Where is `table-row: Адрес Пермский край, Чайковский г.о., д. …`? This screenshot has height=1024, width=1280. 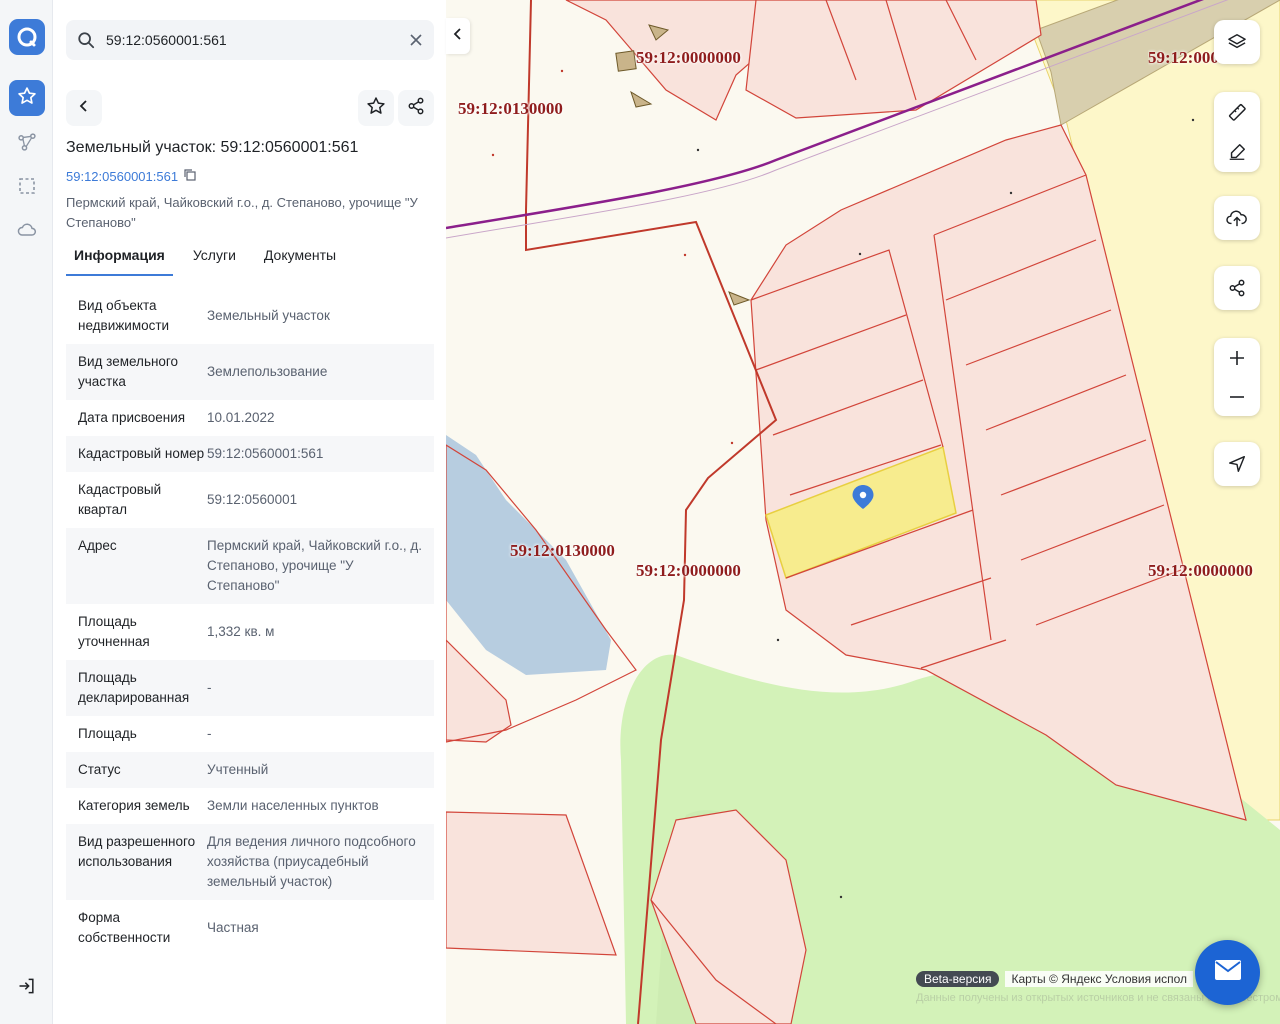
table-row: Адрес Пермский край, Чайковский г.о., д. … is located at coordinates (250, 566).